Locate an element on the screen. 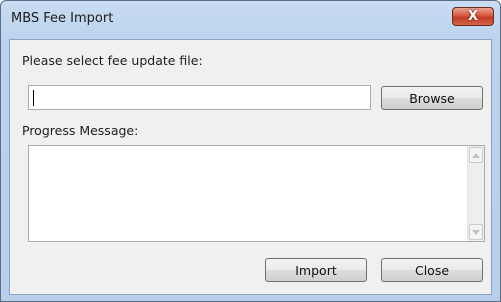  window-close-button: X is located at coordinates (473, 16).